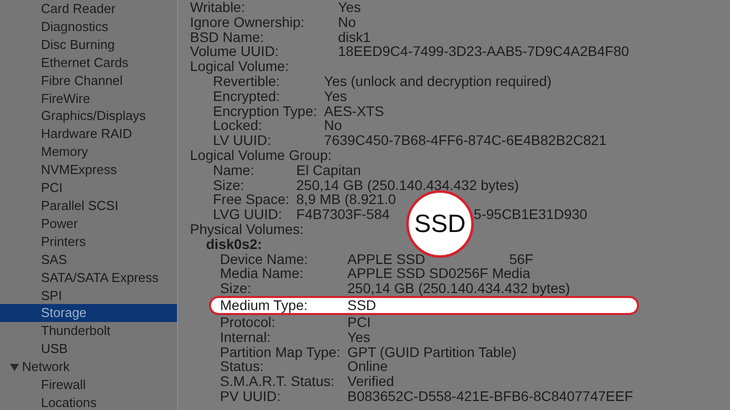 This screenshot has height=410, width=730. What do you see at coordinates (247, 214) in the screenshot?
I see `property-label: LVG UUID:` at bounding box center [247, 214].